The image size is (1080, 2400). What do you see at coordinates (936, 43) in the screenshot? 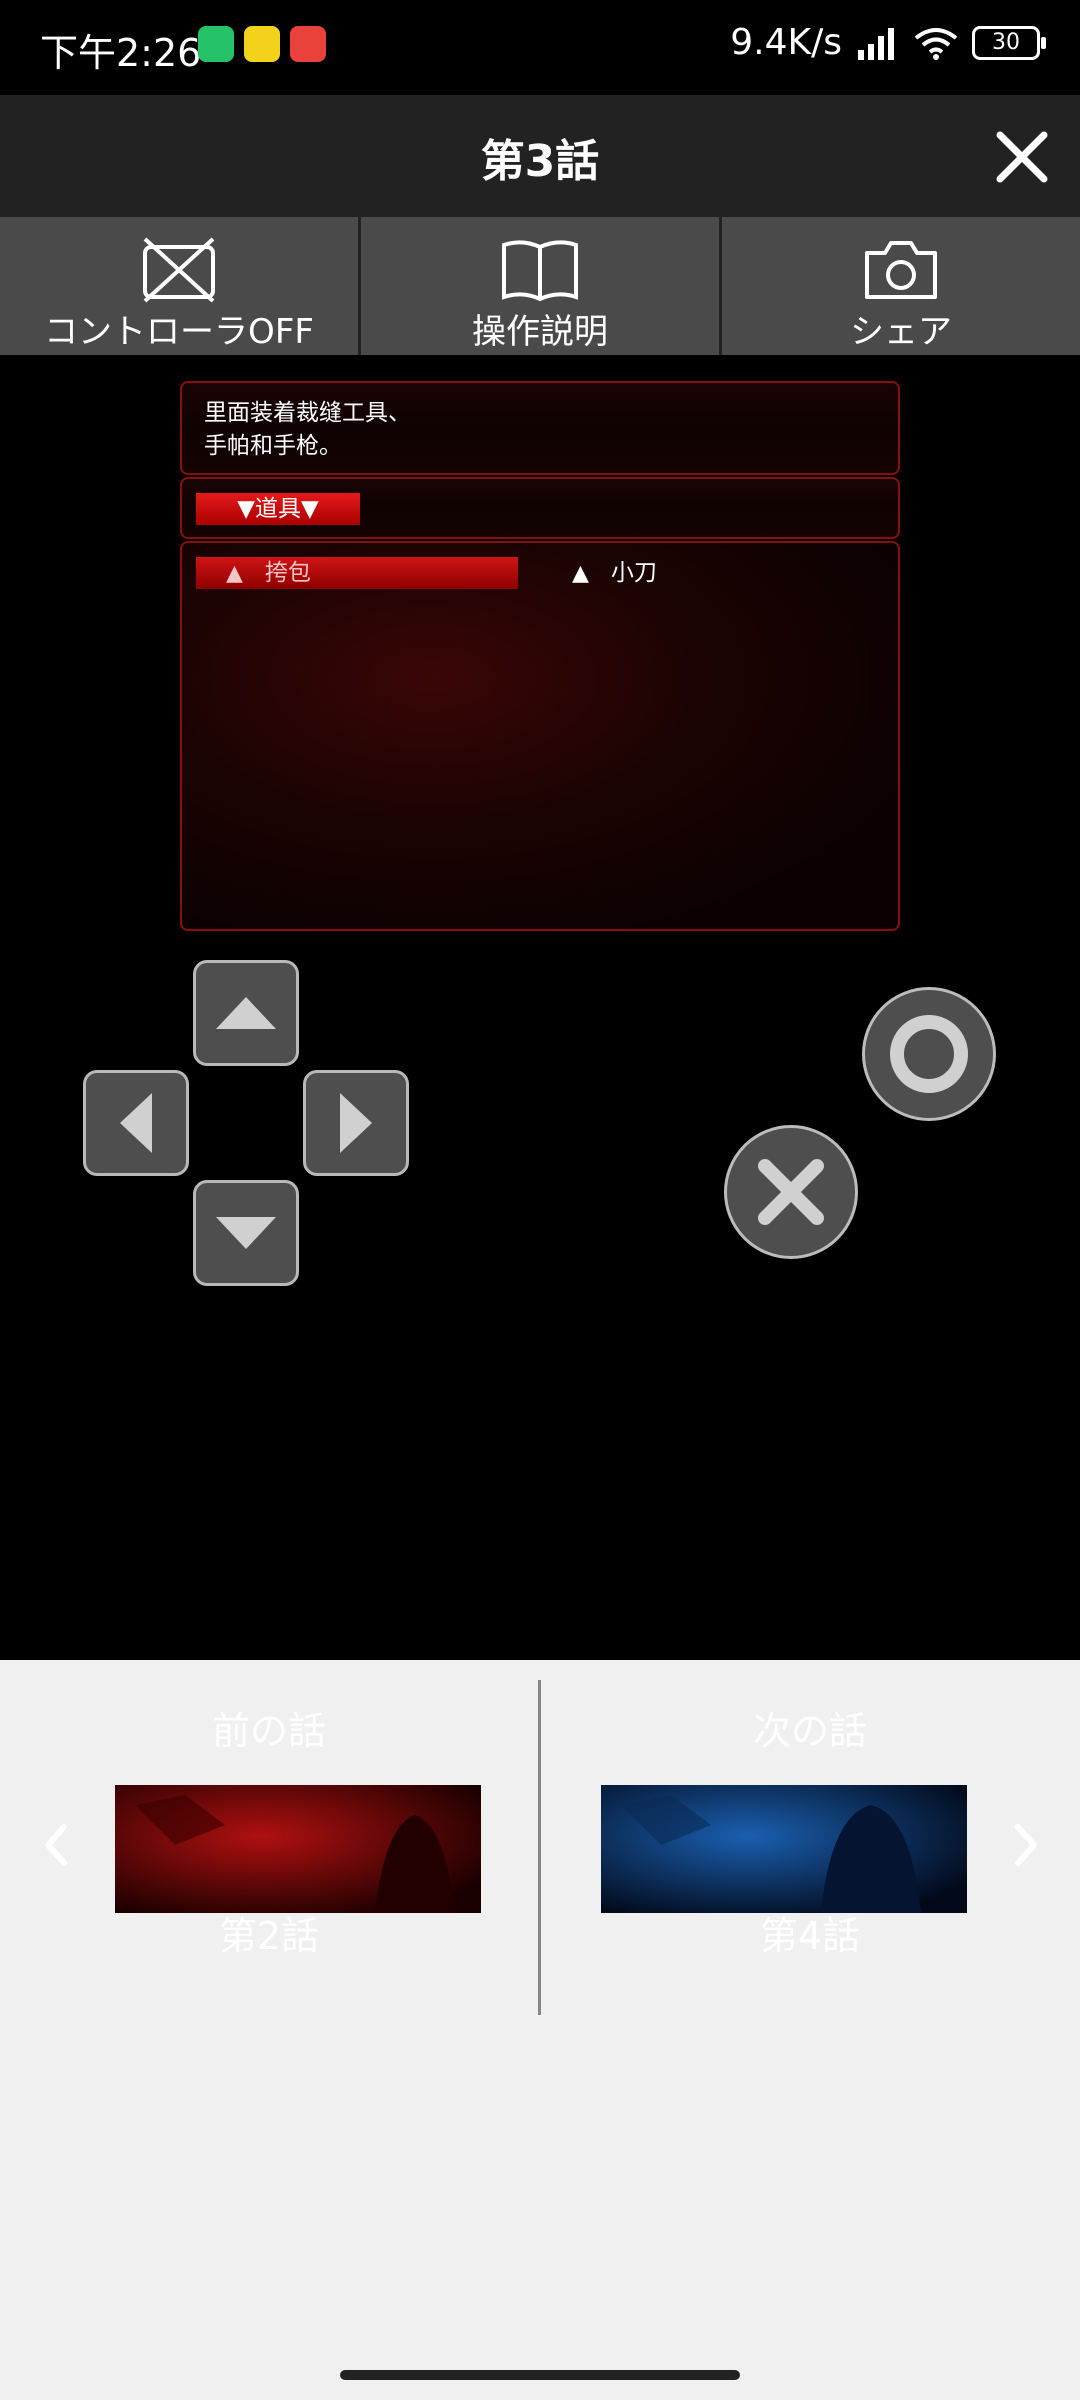
I see `wifi-icon` at bounding box center [936, 43].